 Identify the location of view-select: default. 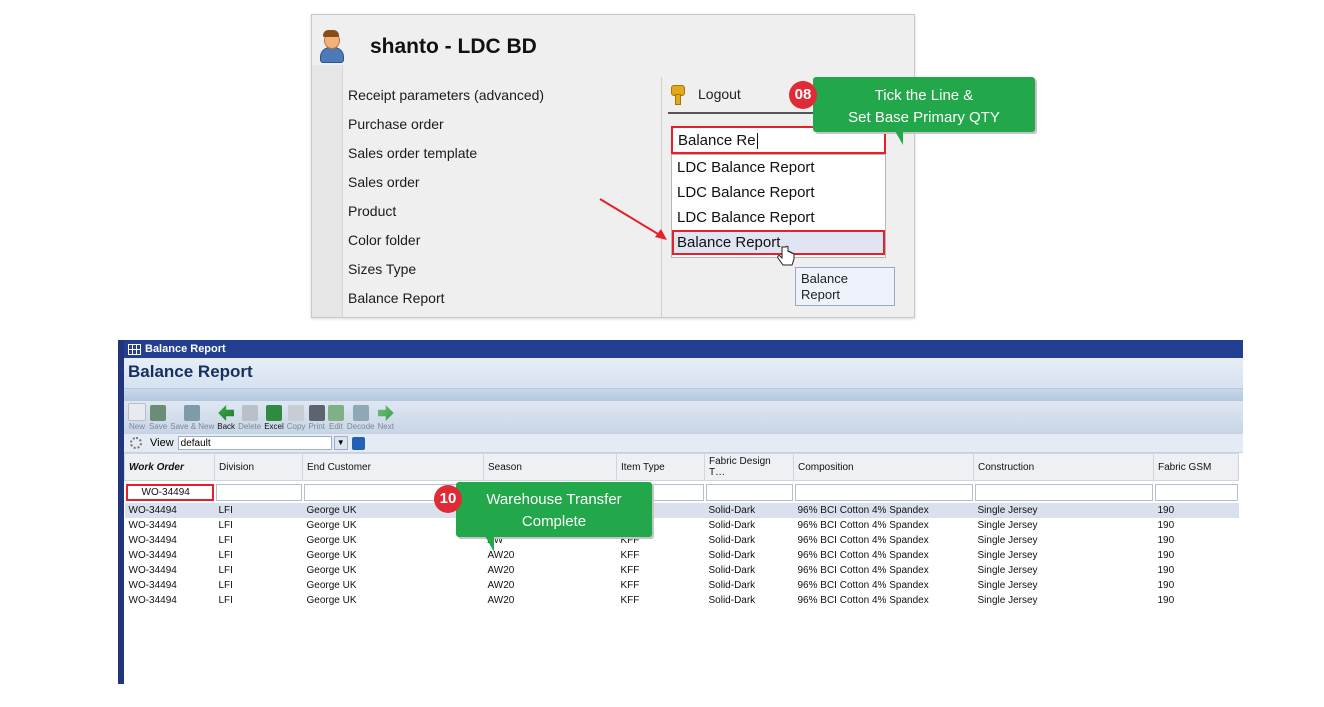
(254, 443).